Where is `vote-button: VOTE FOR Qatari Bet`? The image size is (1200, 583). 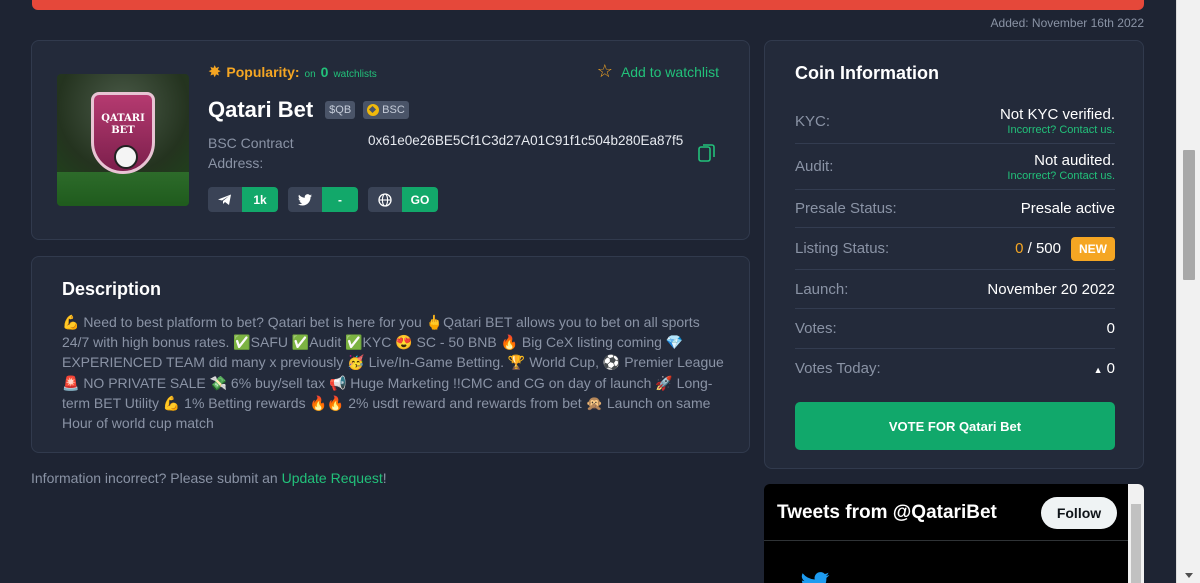 vote-button: VOTE FOR Qatari Bet is located at coordinates (955, 426).